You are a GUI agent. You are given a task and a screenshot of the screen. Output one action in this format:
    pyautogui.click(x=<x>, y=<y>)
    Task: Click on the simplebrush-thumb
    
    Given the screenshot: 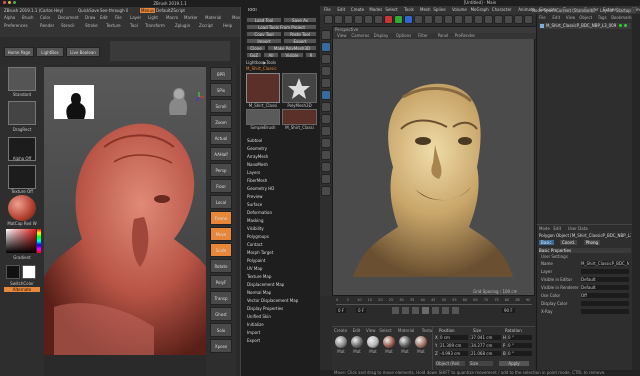 What is the action you would take?
    pyautogui.click(x=263, y=117)
    